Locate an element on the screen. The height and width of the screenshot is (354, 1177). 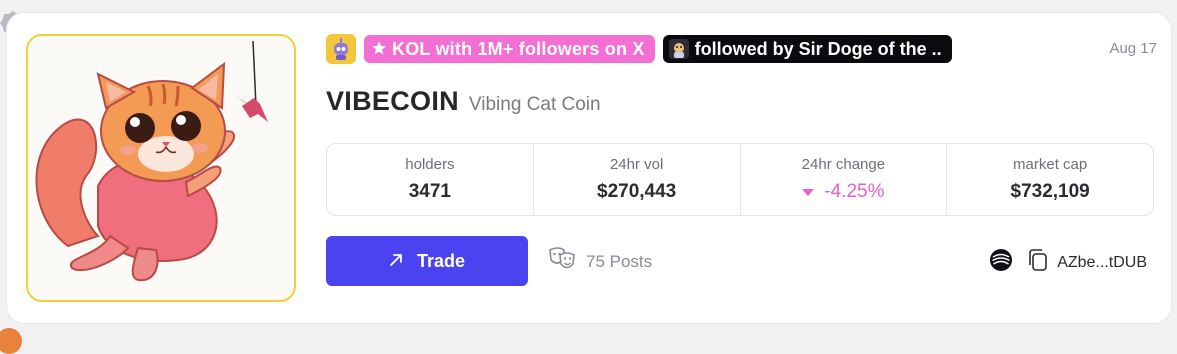
address-label: AZbe...tDUB is located at coordinates (1102, 262).